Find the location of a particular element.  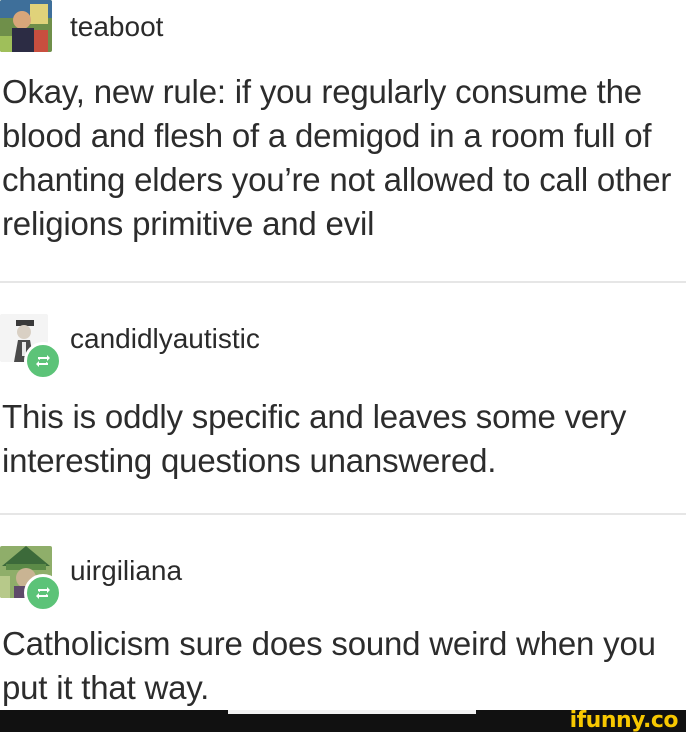

username: teaboot is located at coordinates (116, 27).